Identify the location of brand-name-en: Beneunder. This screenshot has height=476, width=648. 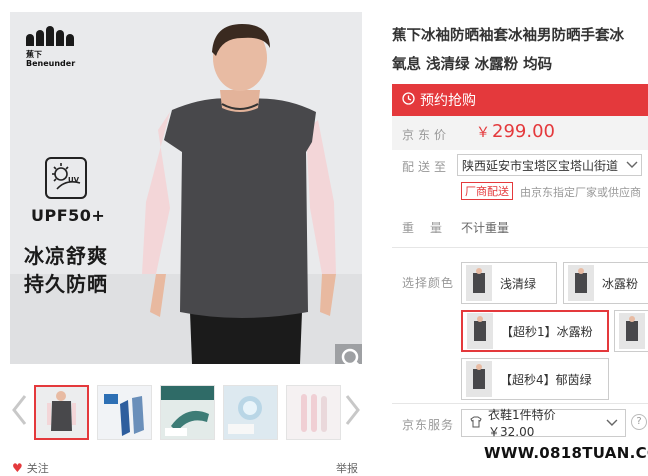
(51, 63).